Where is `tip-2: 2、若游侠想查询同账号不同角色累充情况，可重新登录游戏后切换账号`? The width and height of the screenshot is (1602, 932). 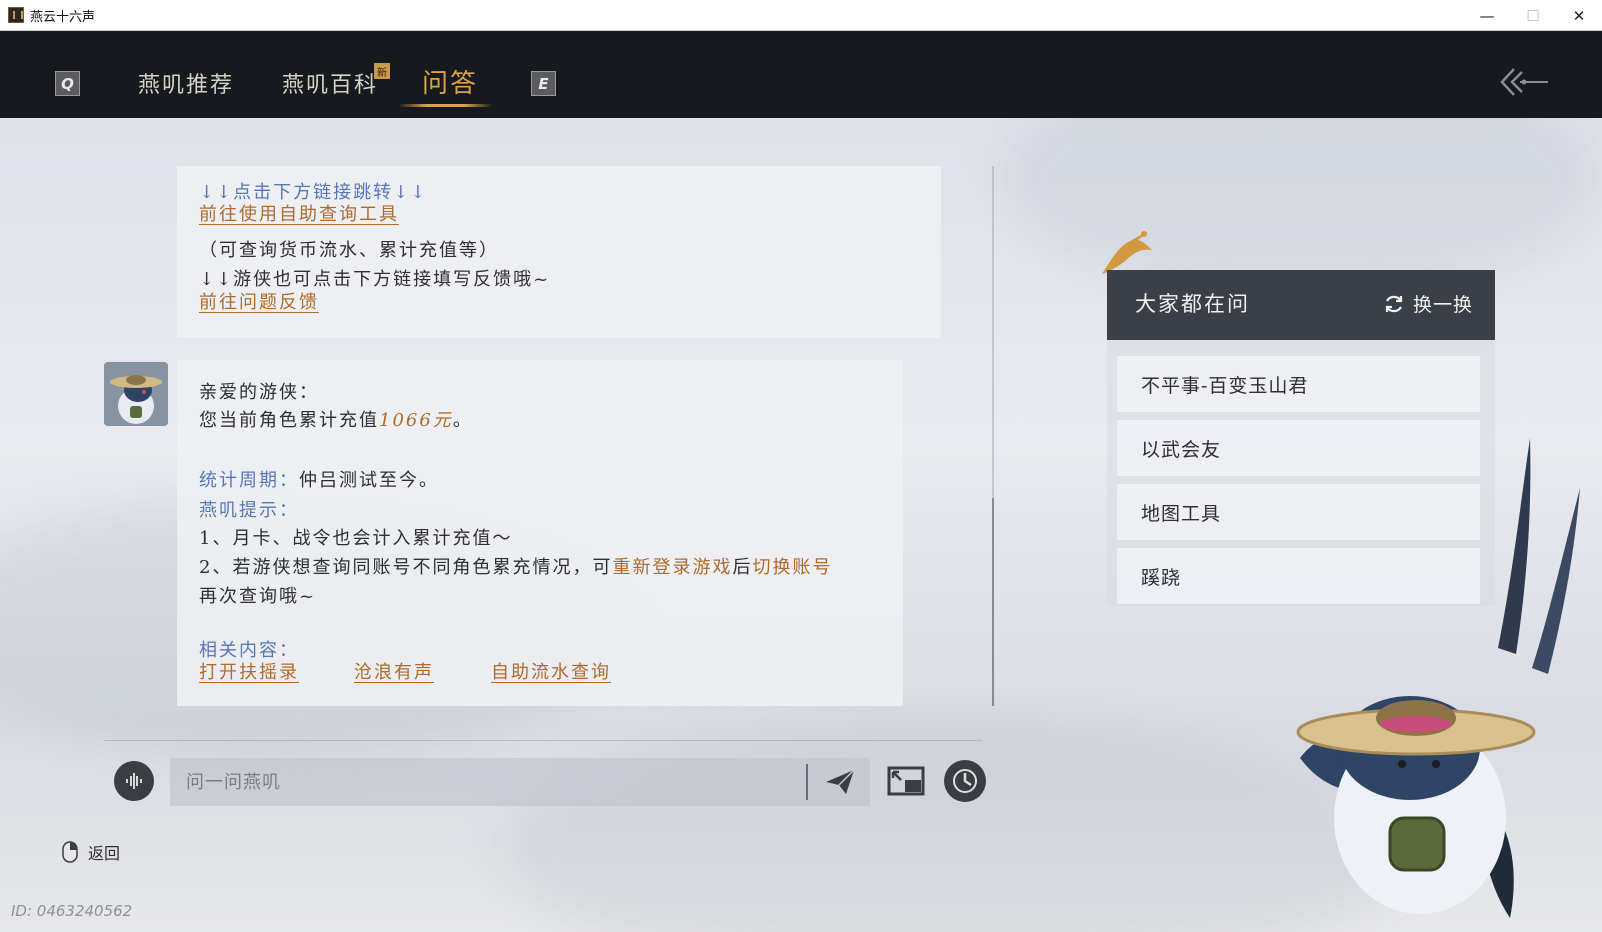
tip-2: 2、若游侠想查询同账号不同角色累充情况，可重新登录游戏后切换账号 is located at coordinates (515, 566).